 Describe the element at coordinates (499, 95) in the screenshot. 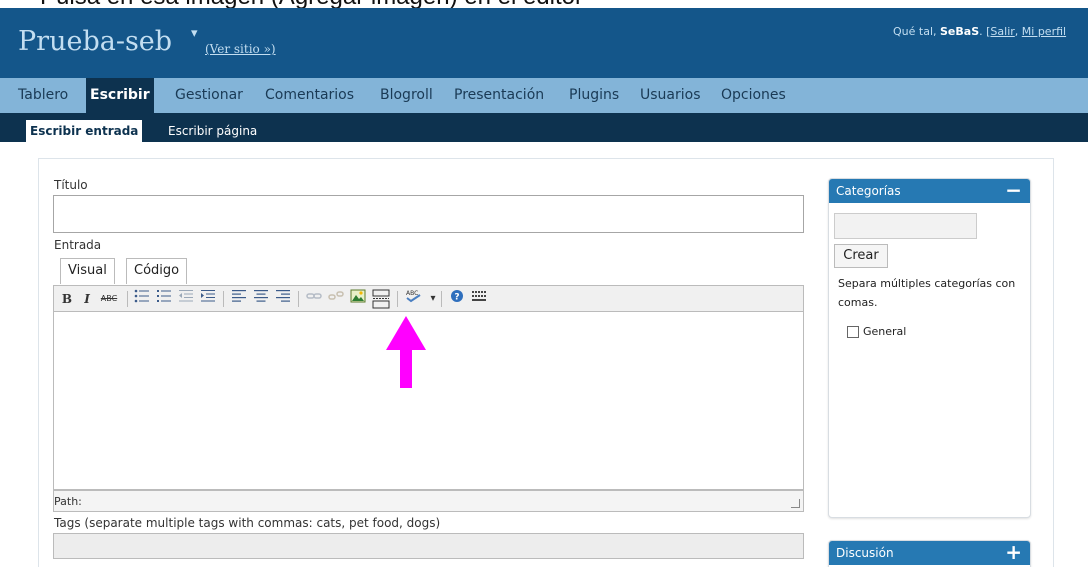

I see `menu-item-presentacion: Presentación` at that location.